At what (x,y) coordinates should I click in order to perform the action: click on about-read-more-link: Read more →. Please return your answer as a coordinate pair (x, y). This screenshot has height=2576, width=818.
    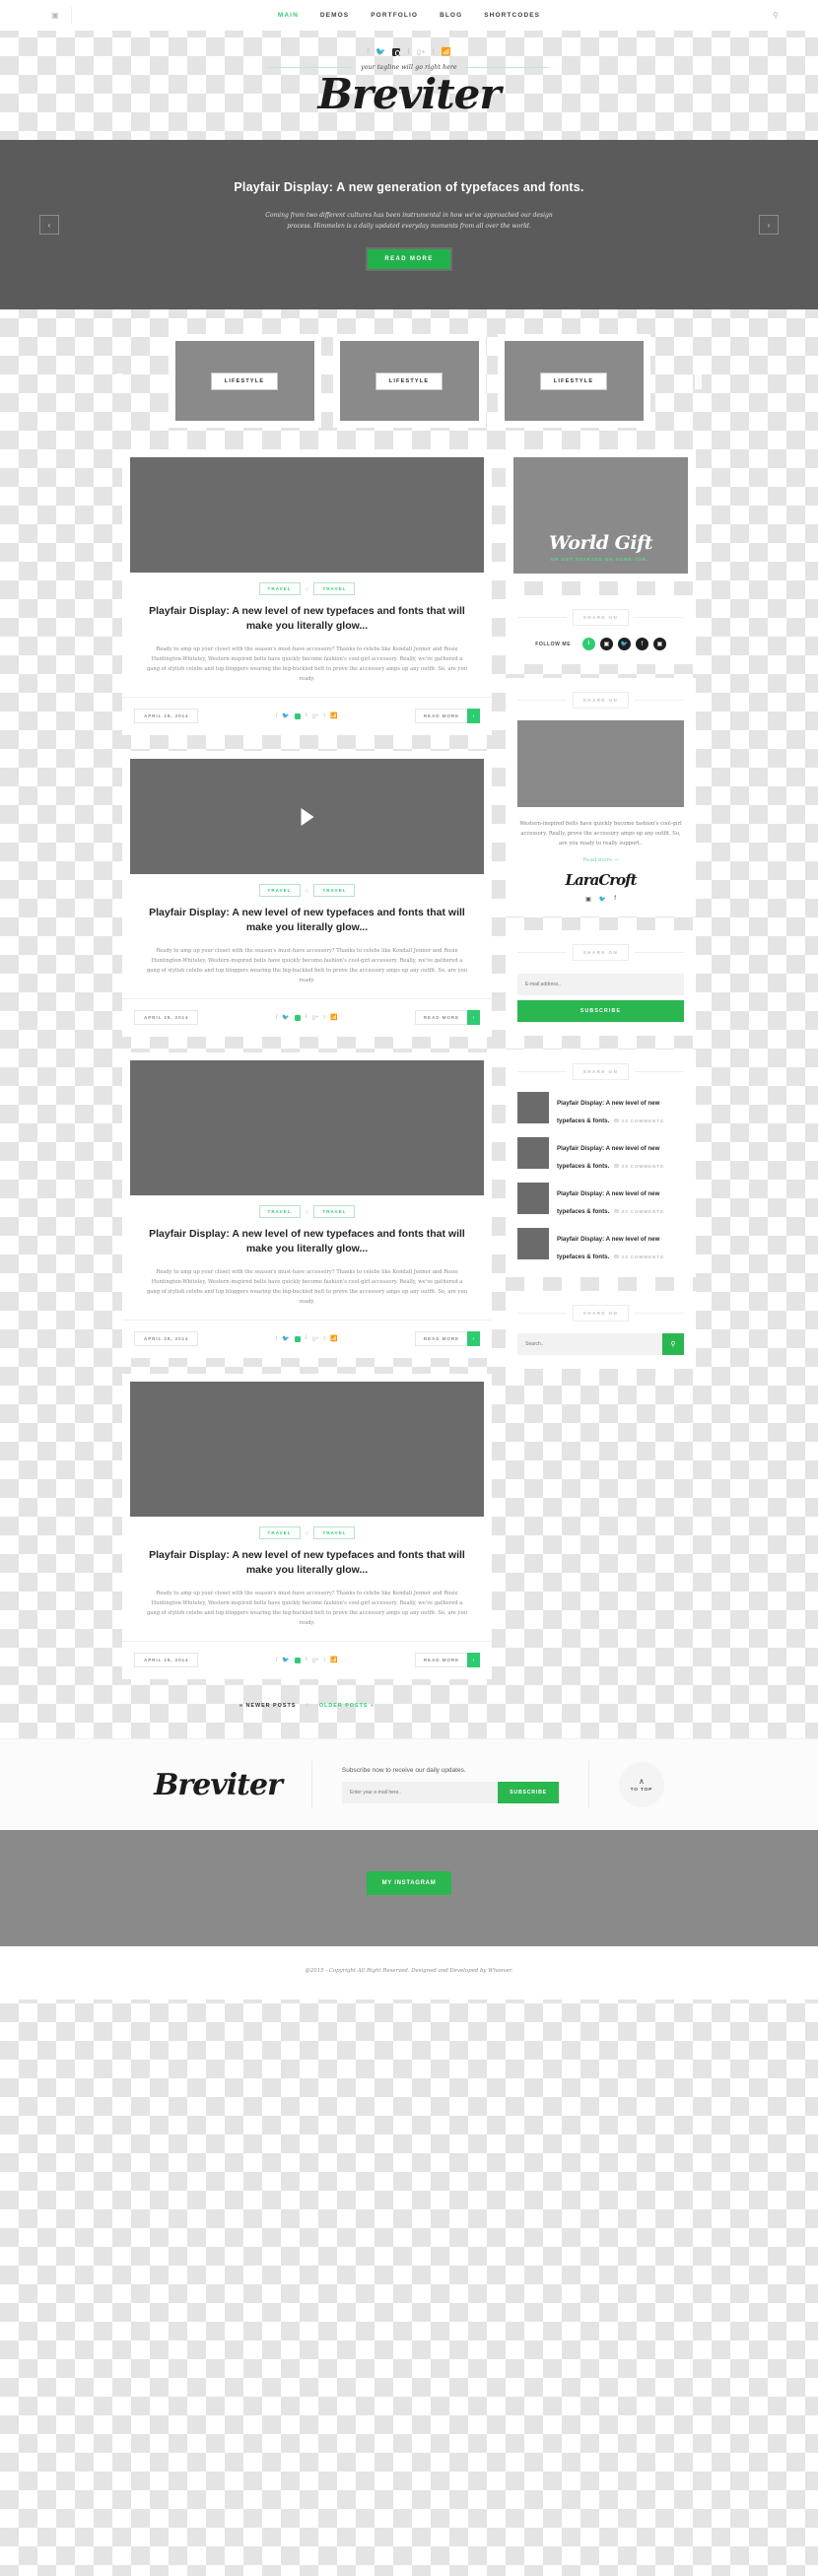
    Looking at the image, I should click on (600, 860).